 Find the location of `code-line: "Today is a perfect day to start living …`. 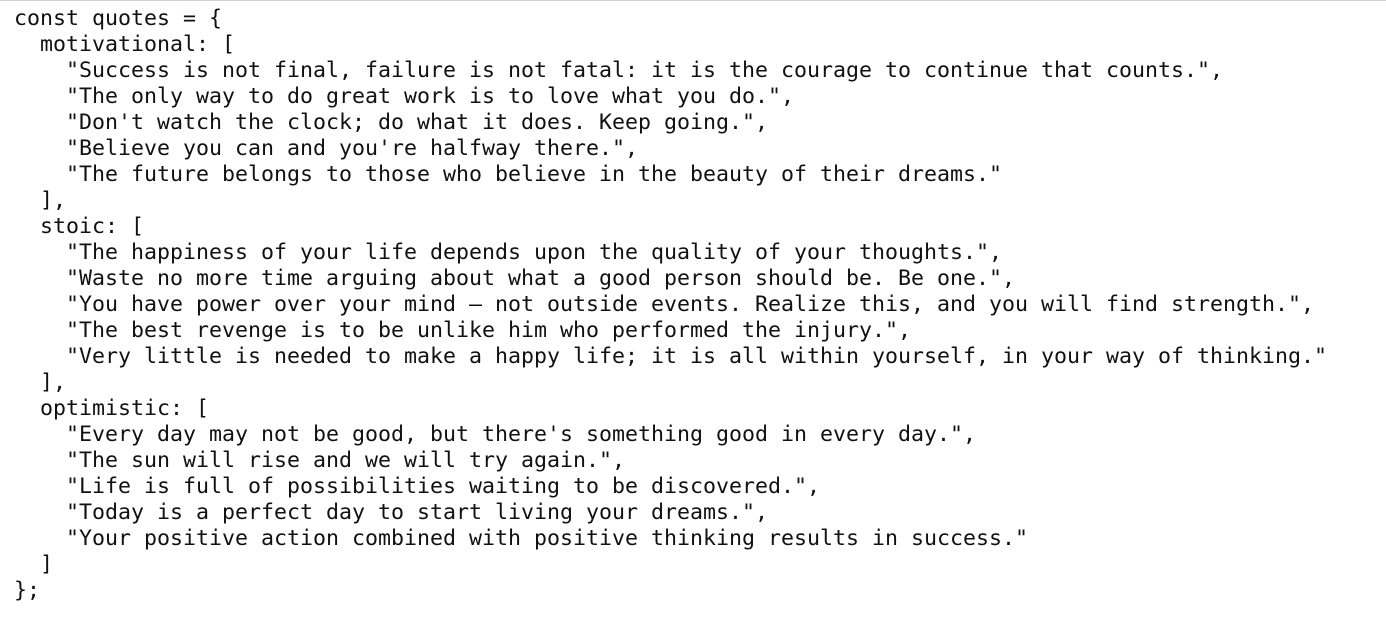

code-line: "Today is a perfect day to start living … is located at coordinates (391, 512).